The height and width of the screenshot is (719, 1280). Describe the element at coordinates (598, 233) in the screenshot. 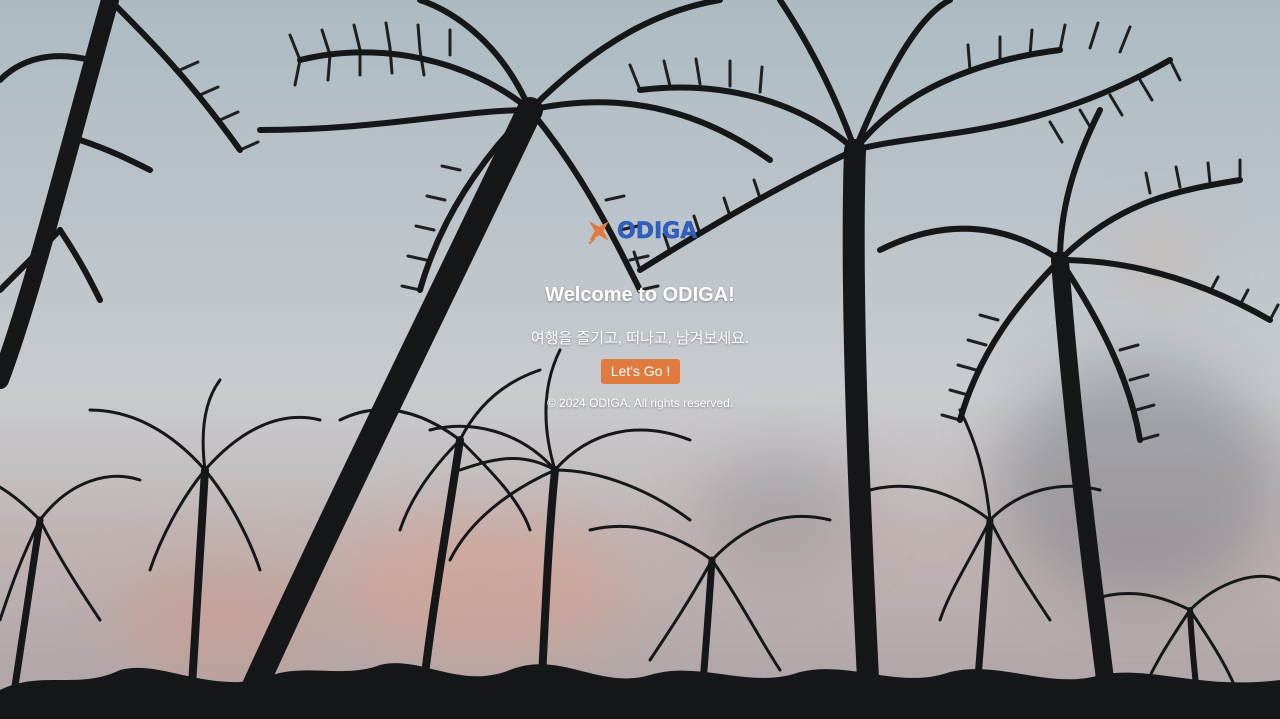

I see `airplane-icon` at that location.